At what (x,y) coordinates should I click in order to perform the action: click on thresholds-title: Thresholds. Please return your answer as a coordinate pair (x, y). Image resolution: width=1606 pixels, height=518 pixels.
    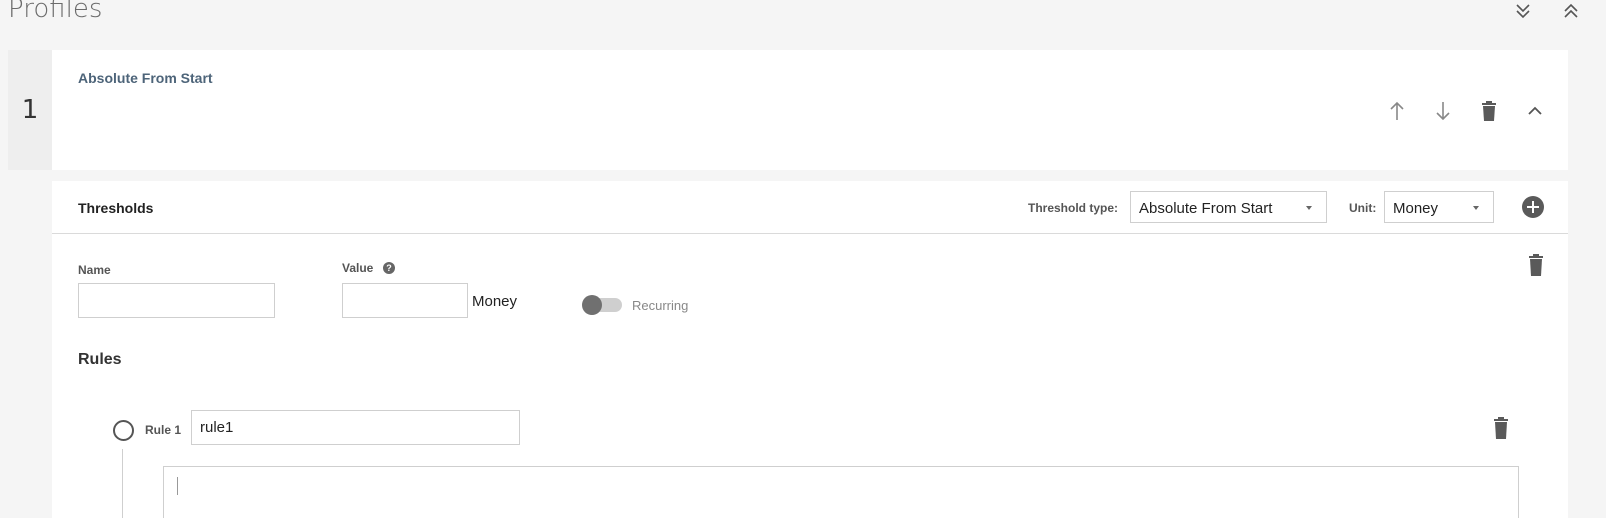
    Looking at the image, I should click on (116, 208).